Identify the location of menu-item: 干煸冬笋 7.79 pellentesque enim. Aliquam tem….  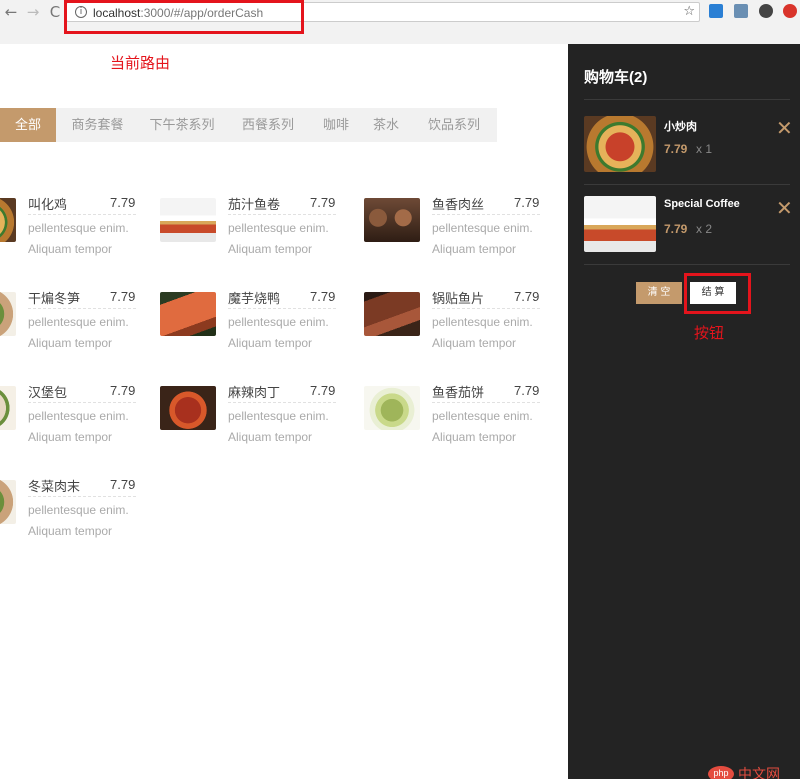
(80, 328).